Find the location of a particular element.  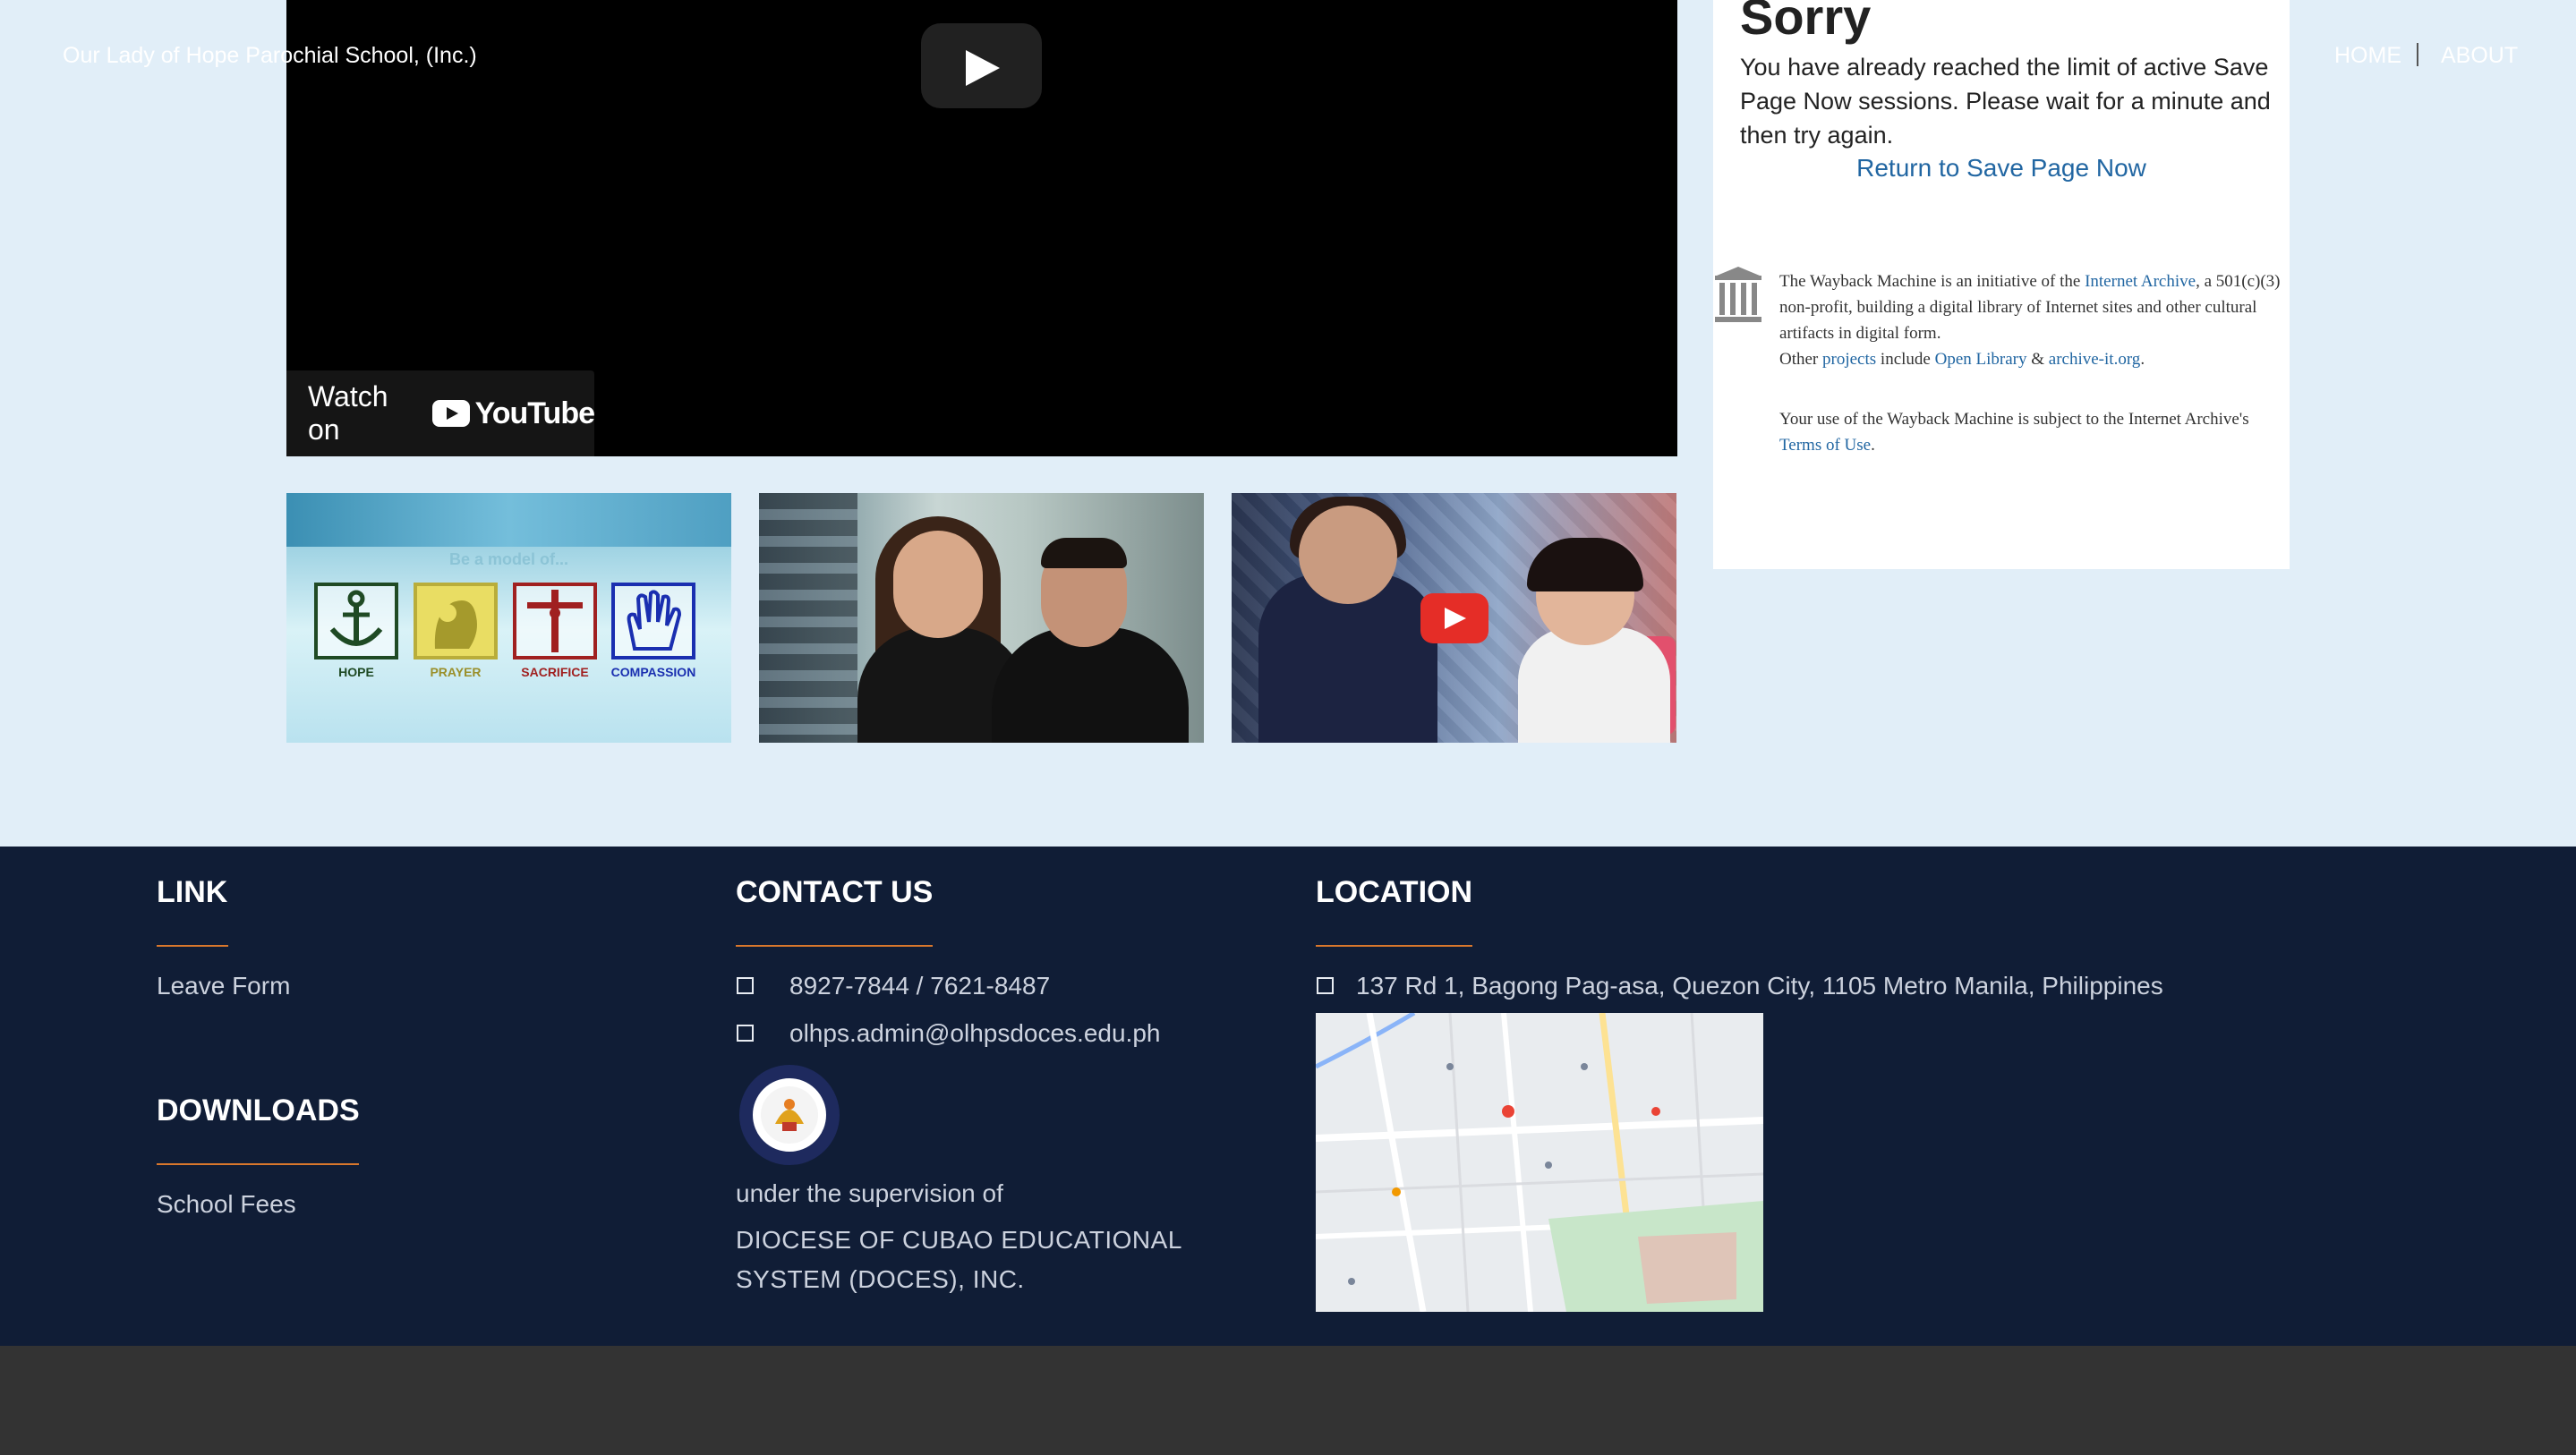

video-thumbnail-interview is located at coordinates (981, 618).